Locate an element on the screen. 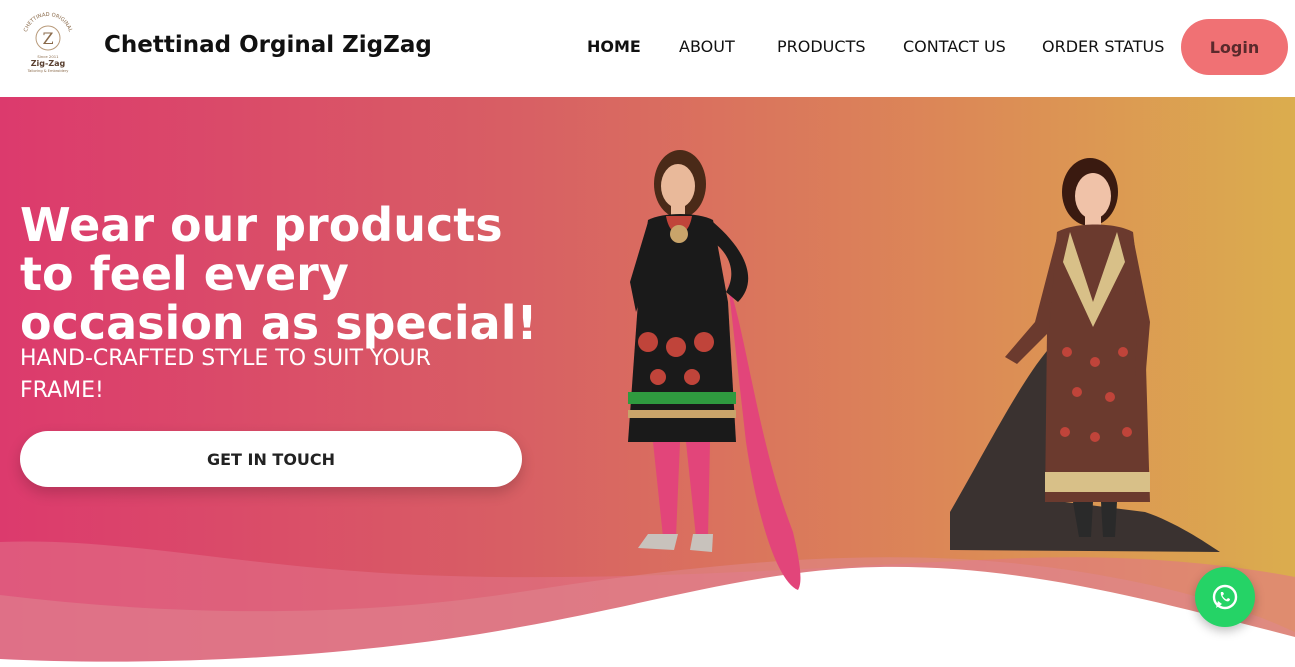 This screenshot has height=667, width=1295. whatsapp-chat-button is located at coordinates (1225, 597).